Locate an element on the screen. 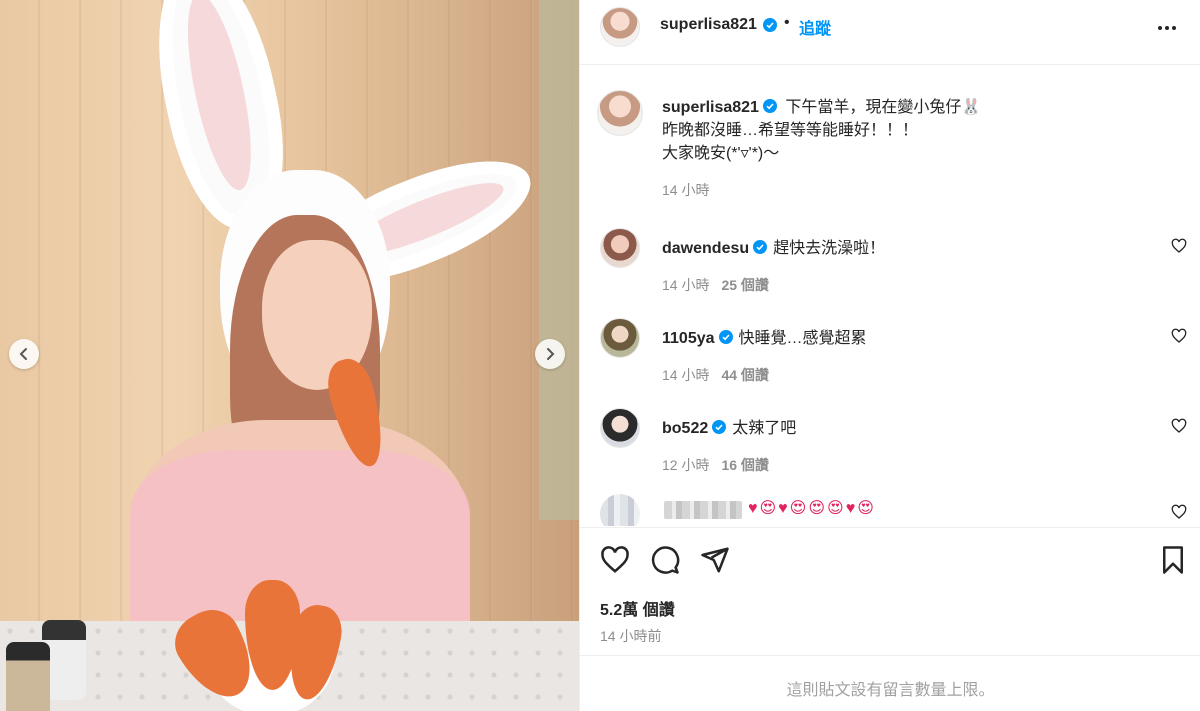  comment-text: ♥😍♥😍😍😍♥😍 is located at coordinates (812, 508).